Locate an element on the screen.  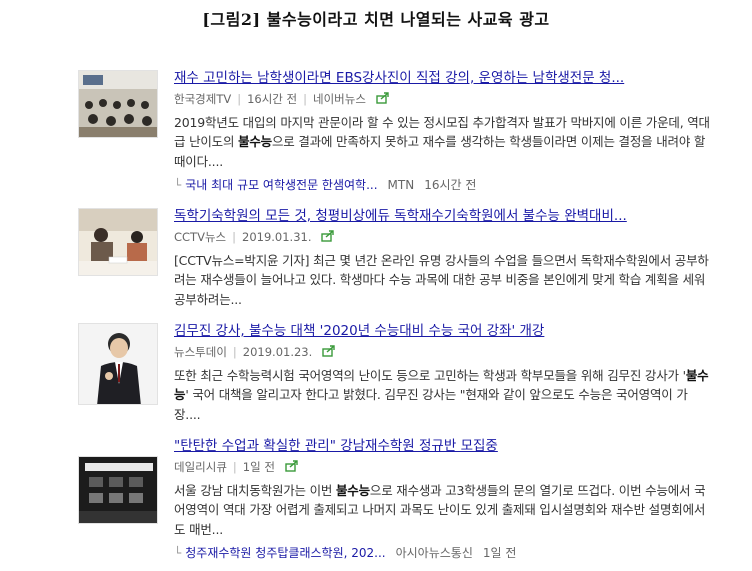
news-source: CCTV뉴스 is located at coordinates (200, 237).